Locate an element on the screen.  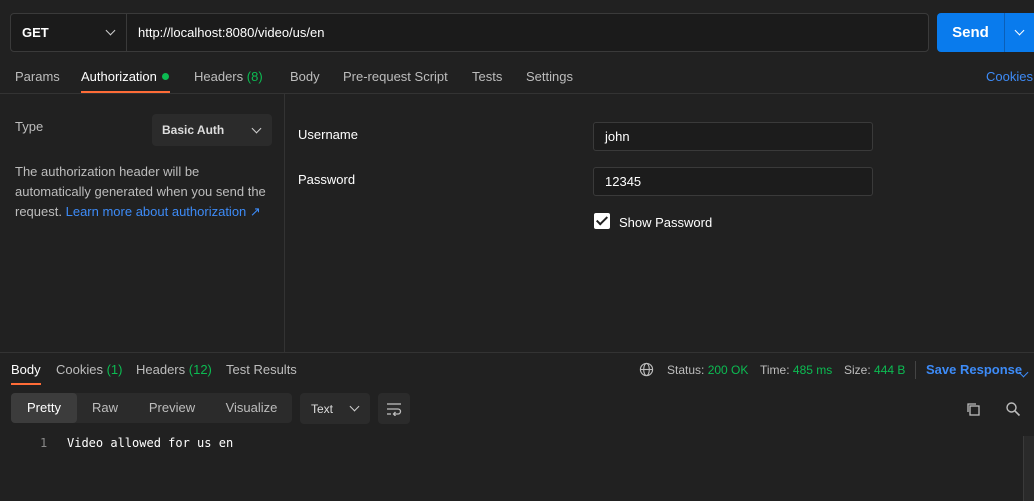
tab-params: Params is located at coordinates (37, 76).